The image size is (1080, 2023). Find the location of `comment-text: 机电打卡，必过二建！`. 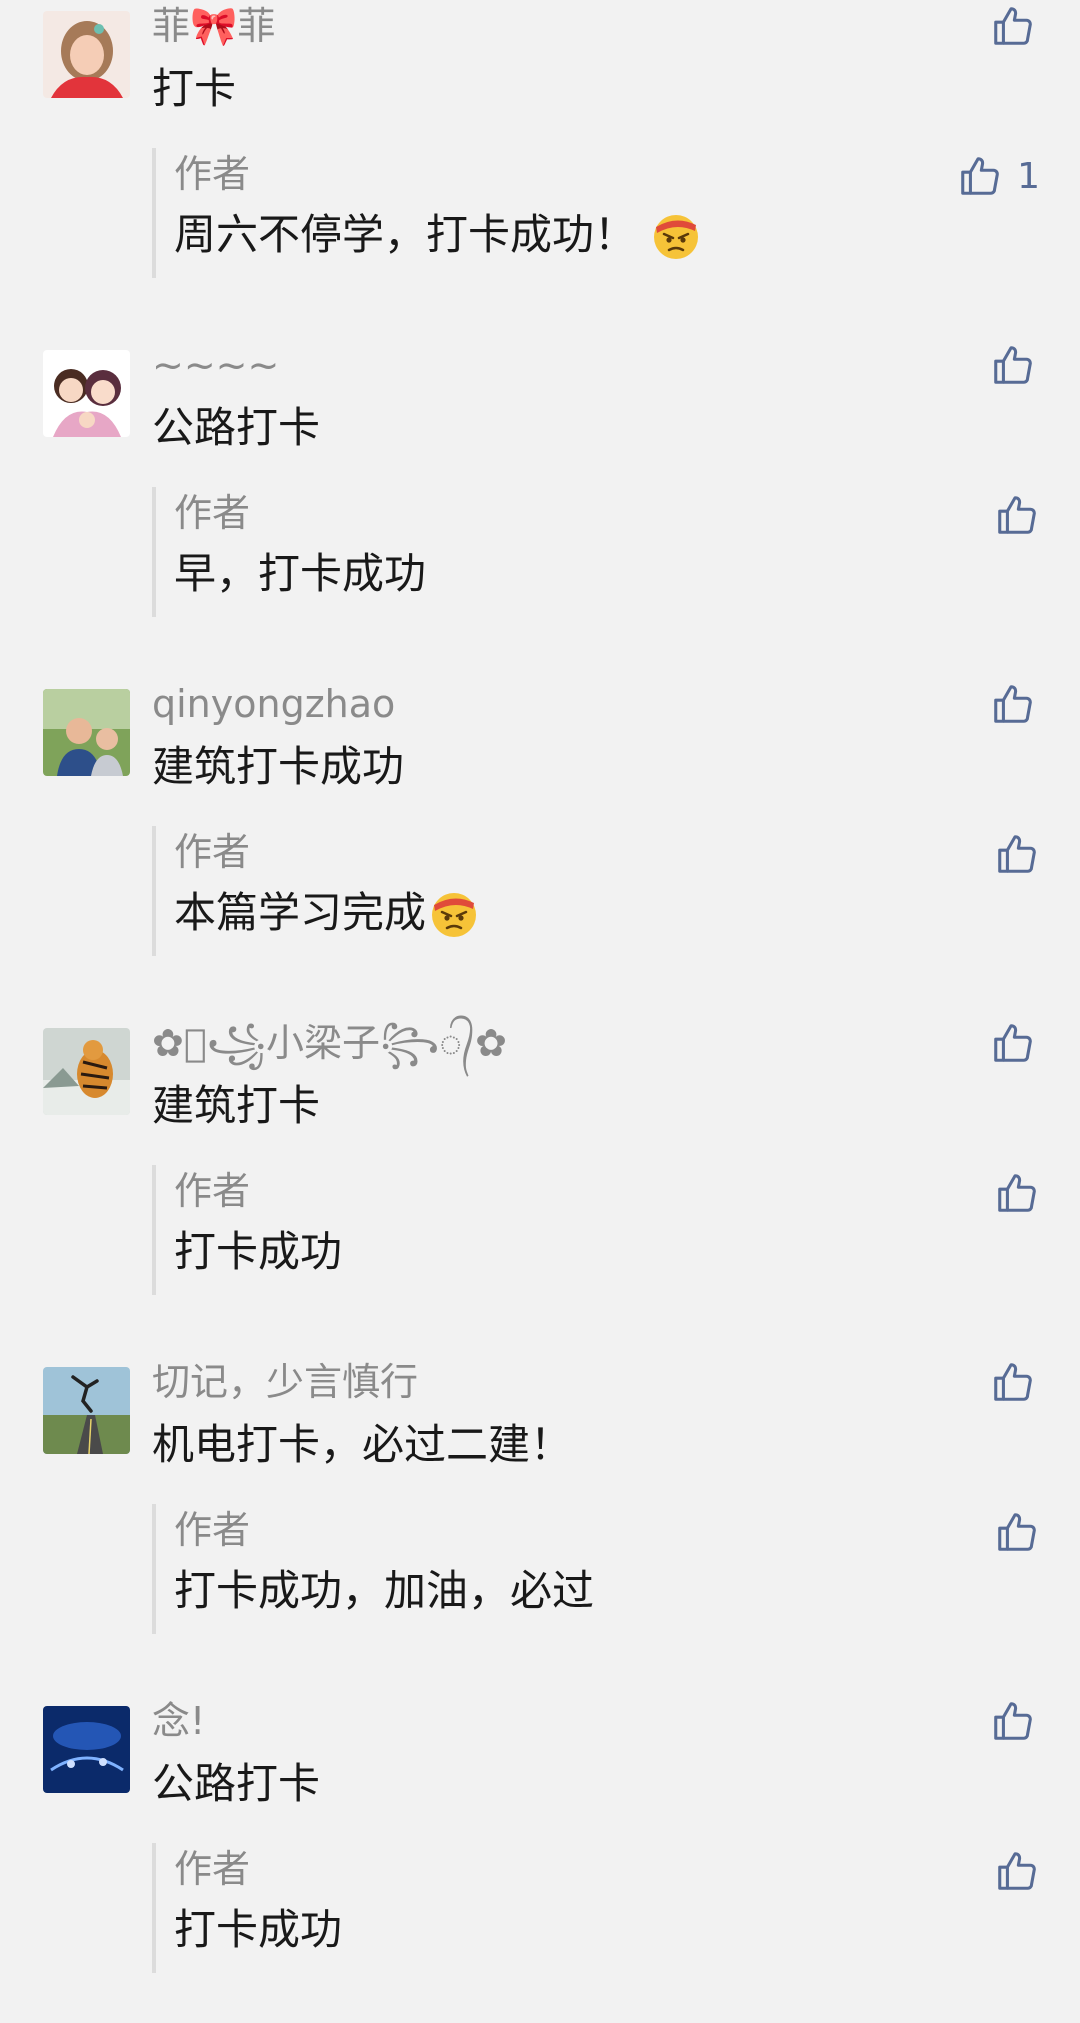

comment-text: 机电打卡，必过二建！ is located at coordinates (362, 1444).